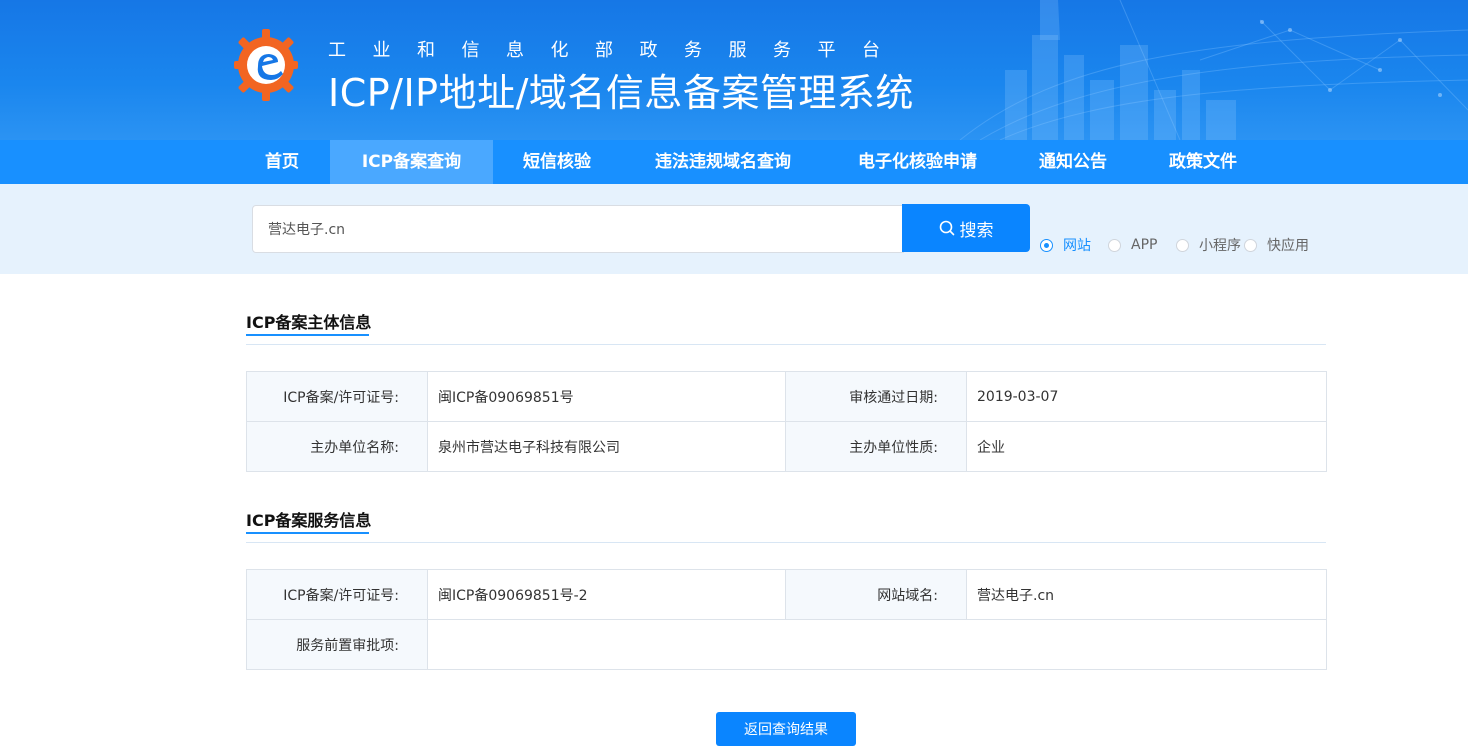 The height and width of the screenshot is (756, 1468). Describe the element at coordinates (606, 594) in the screenshot. I see `value-service-license-number: 闽ICP备09069851号-2` at that location.